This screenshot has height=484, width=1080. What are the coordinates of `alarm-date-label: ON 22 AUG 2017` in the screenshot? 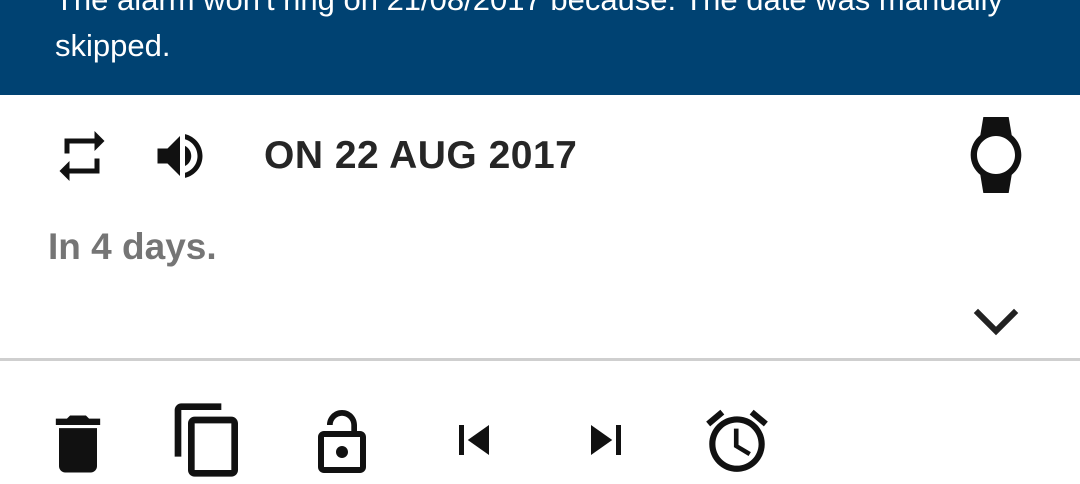 It's located at (421, 155).